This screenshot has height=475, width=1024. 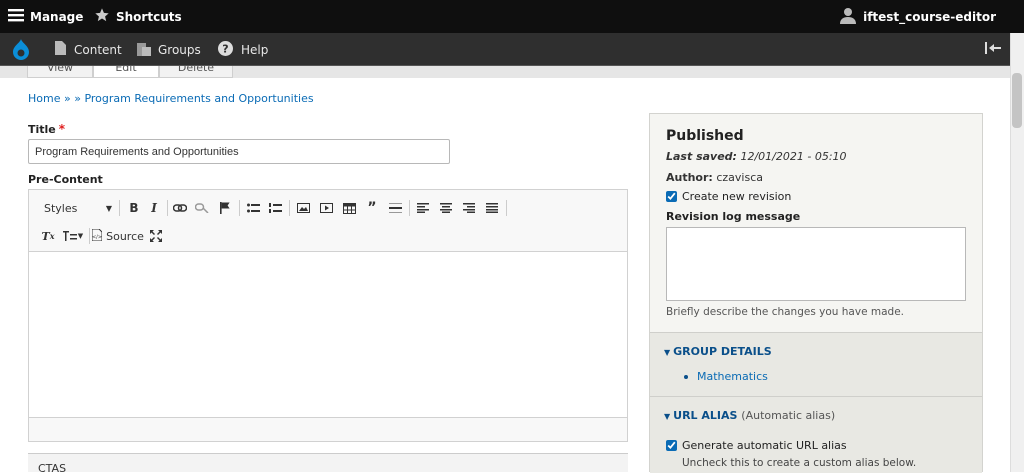 I want to click on page-scrollbar, so click(x=1017, y=252).